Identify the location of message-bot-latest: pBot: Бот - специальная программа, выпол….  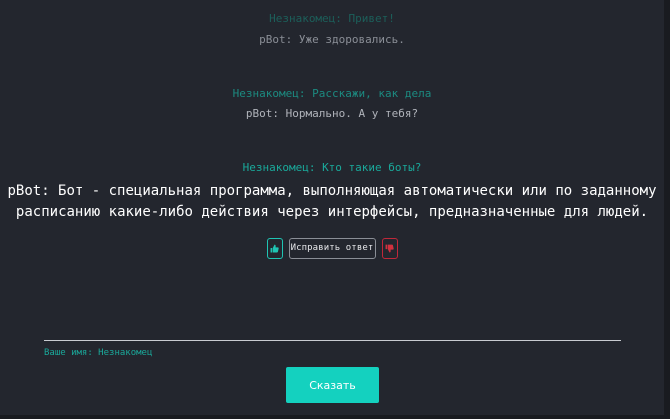
(332, 202).